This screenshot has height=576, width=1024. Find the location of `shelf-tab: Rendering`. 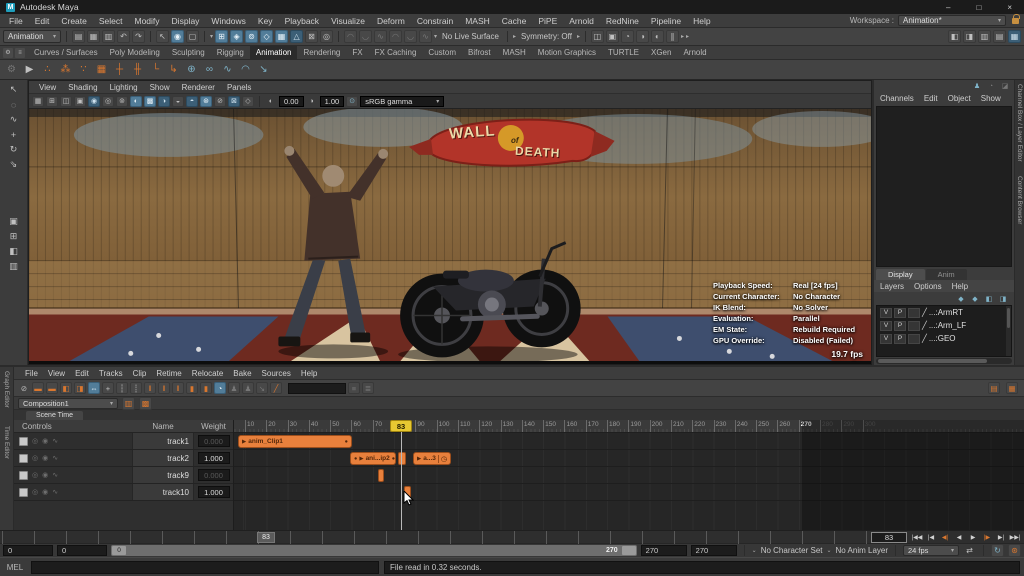

shelf-tab: Rendering is located at coordinates (321, 52).